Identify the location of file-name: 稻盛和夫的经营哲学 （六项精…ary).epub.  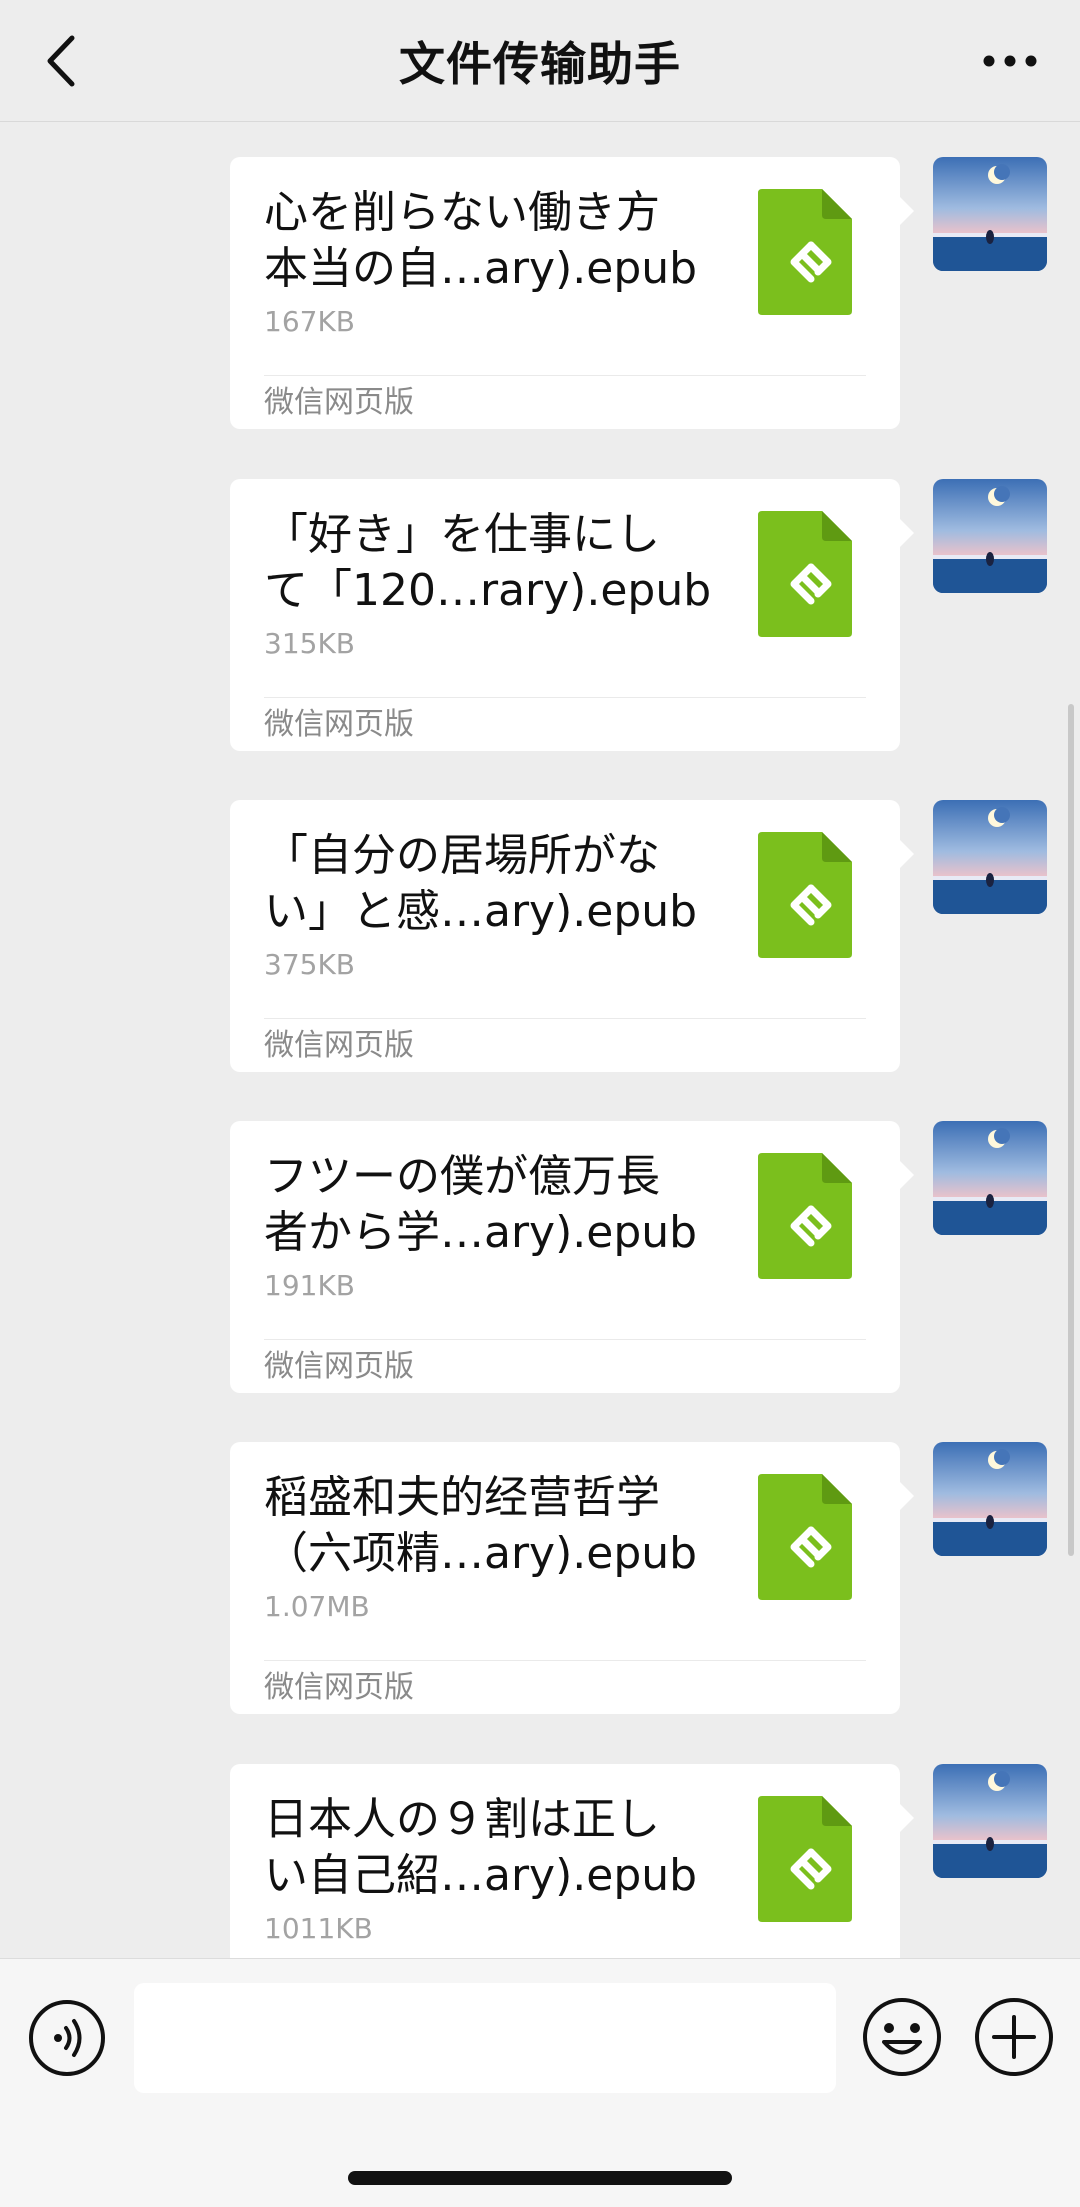
(489, 1526).